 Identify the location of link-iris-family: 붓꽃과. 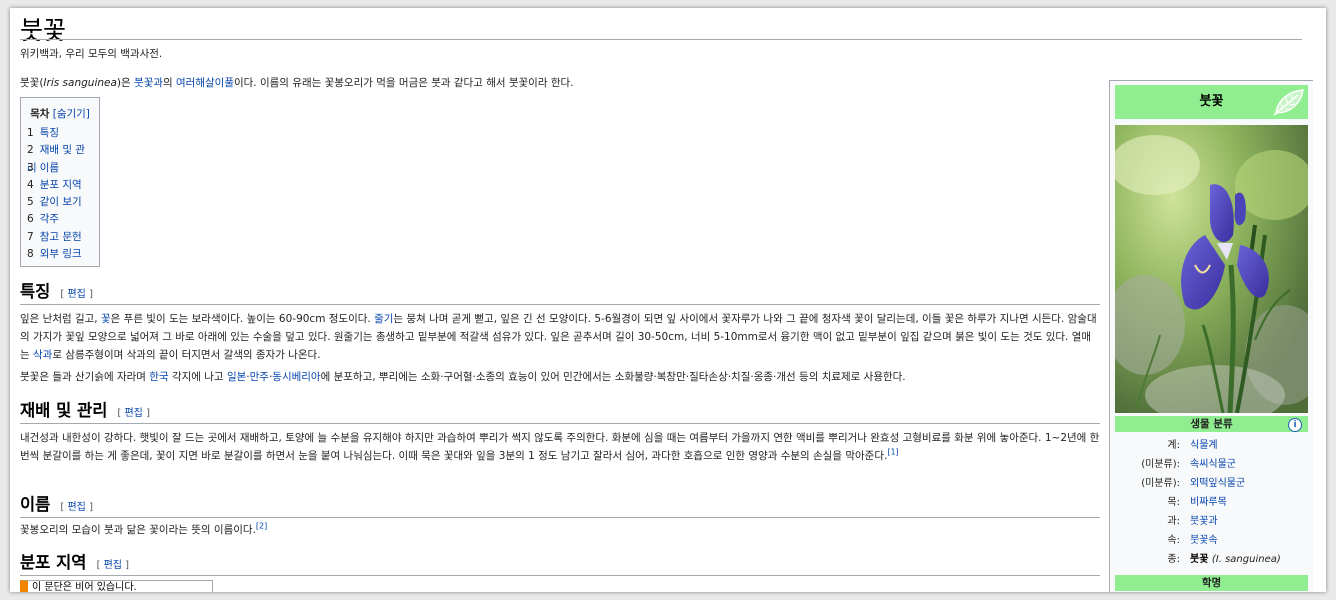
(148, 83).